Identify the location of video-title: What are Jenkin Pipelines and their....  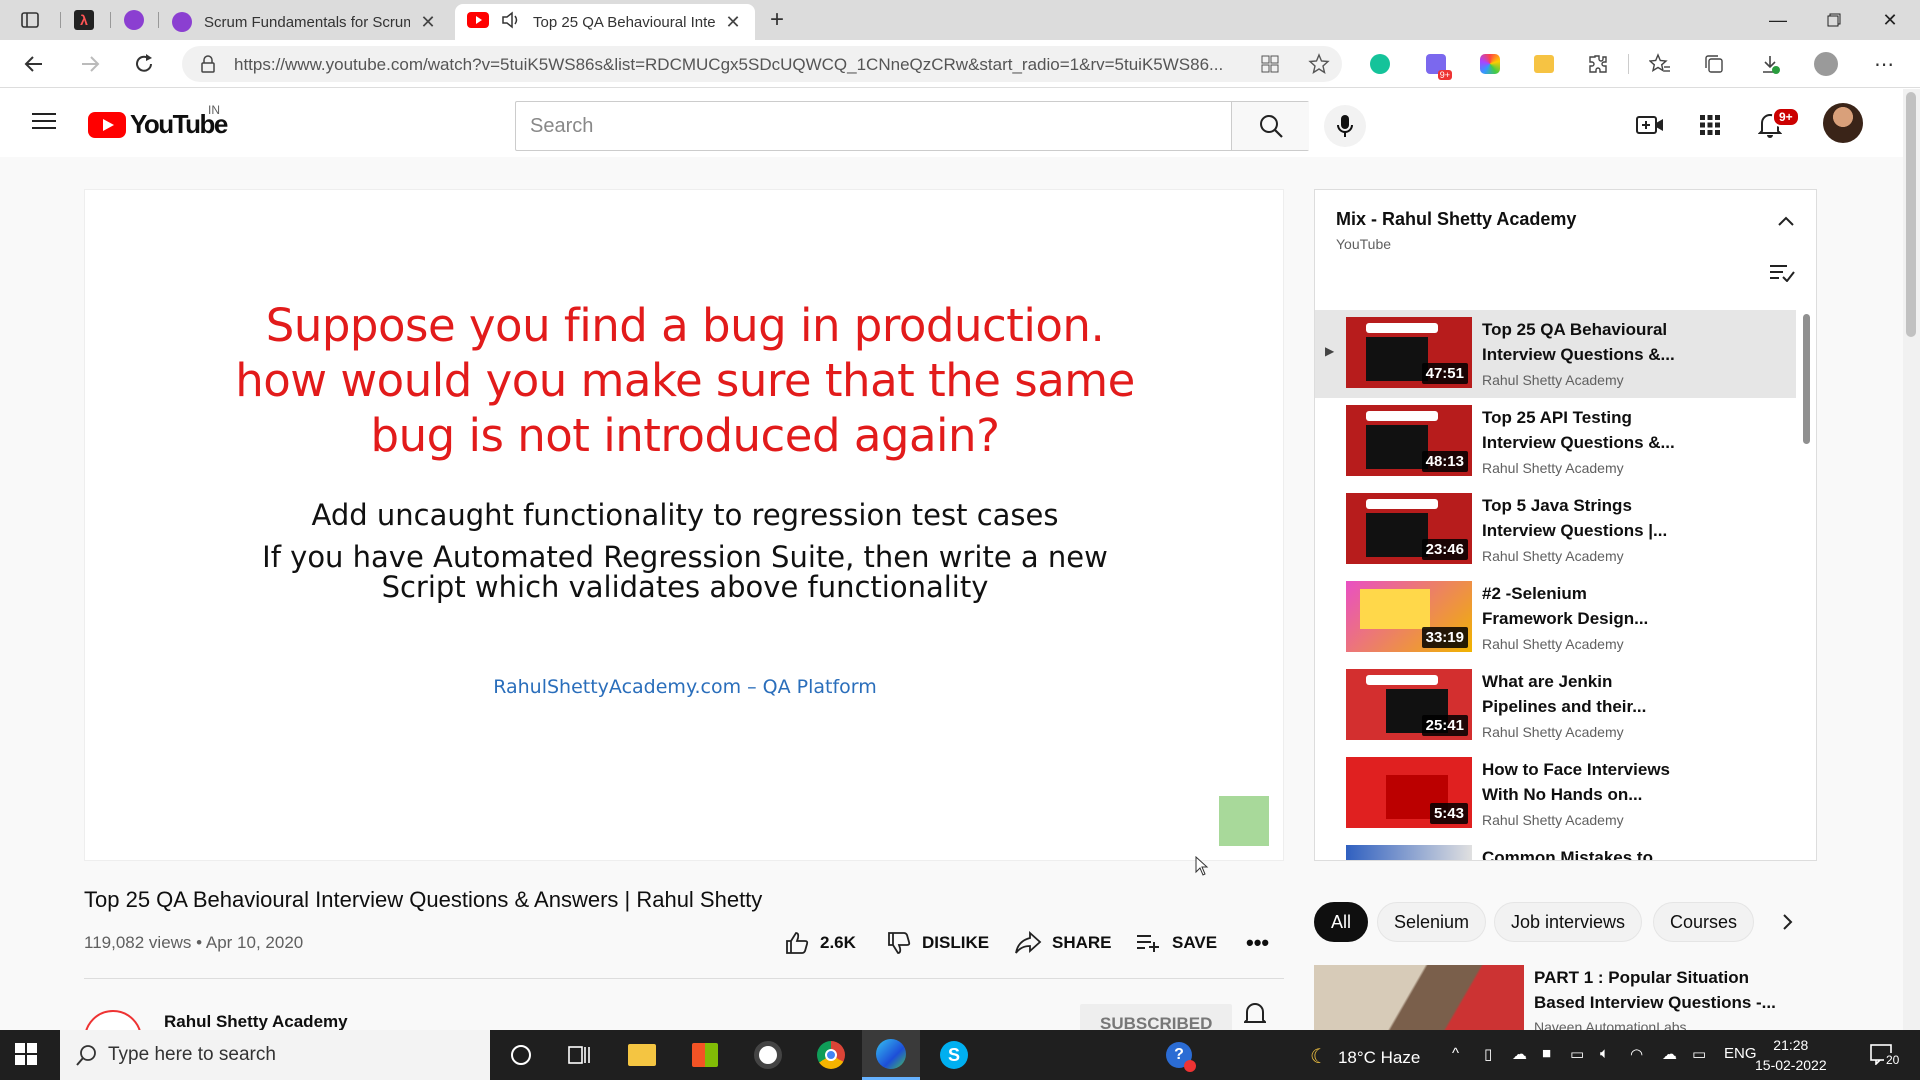
(1582, 694).